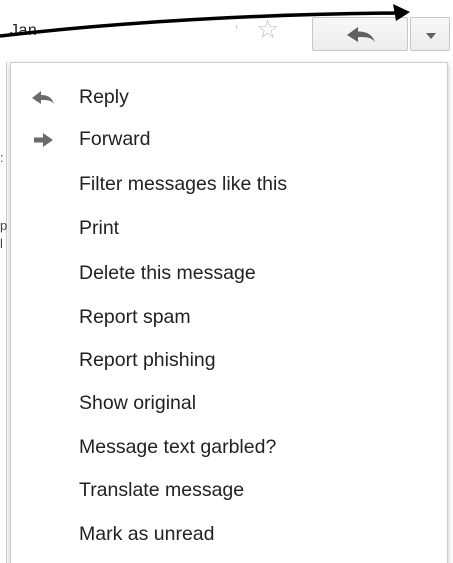 This screenshot has height=563, width=453. I want to click on menu-item-reply: Reply, so click(229, 98).